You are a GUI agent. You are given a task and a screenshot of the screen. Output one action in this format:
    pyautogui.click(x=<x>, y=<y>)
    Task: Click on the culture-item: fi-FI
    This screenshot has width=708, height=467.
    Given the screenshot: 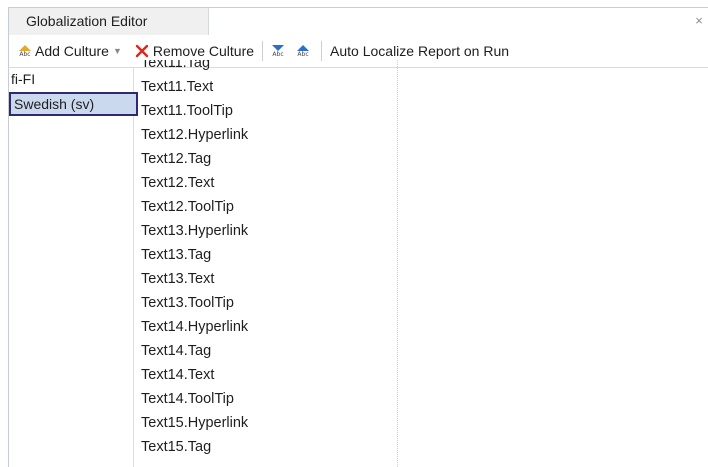 What is the action you would take?
    pyautogui.click(x=71, y=80)
    